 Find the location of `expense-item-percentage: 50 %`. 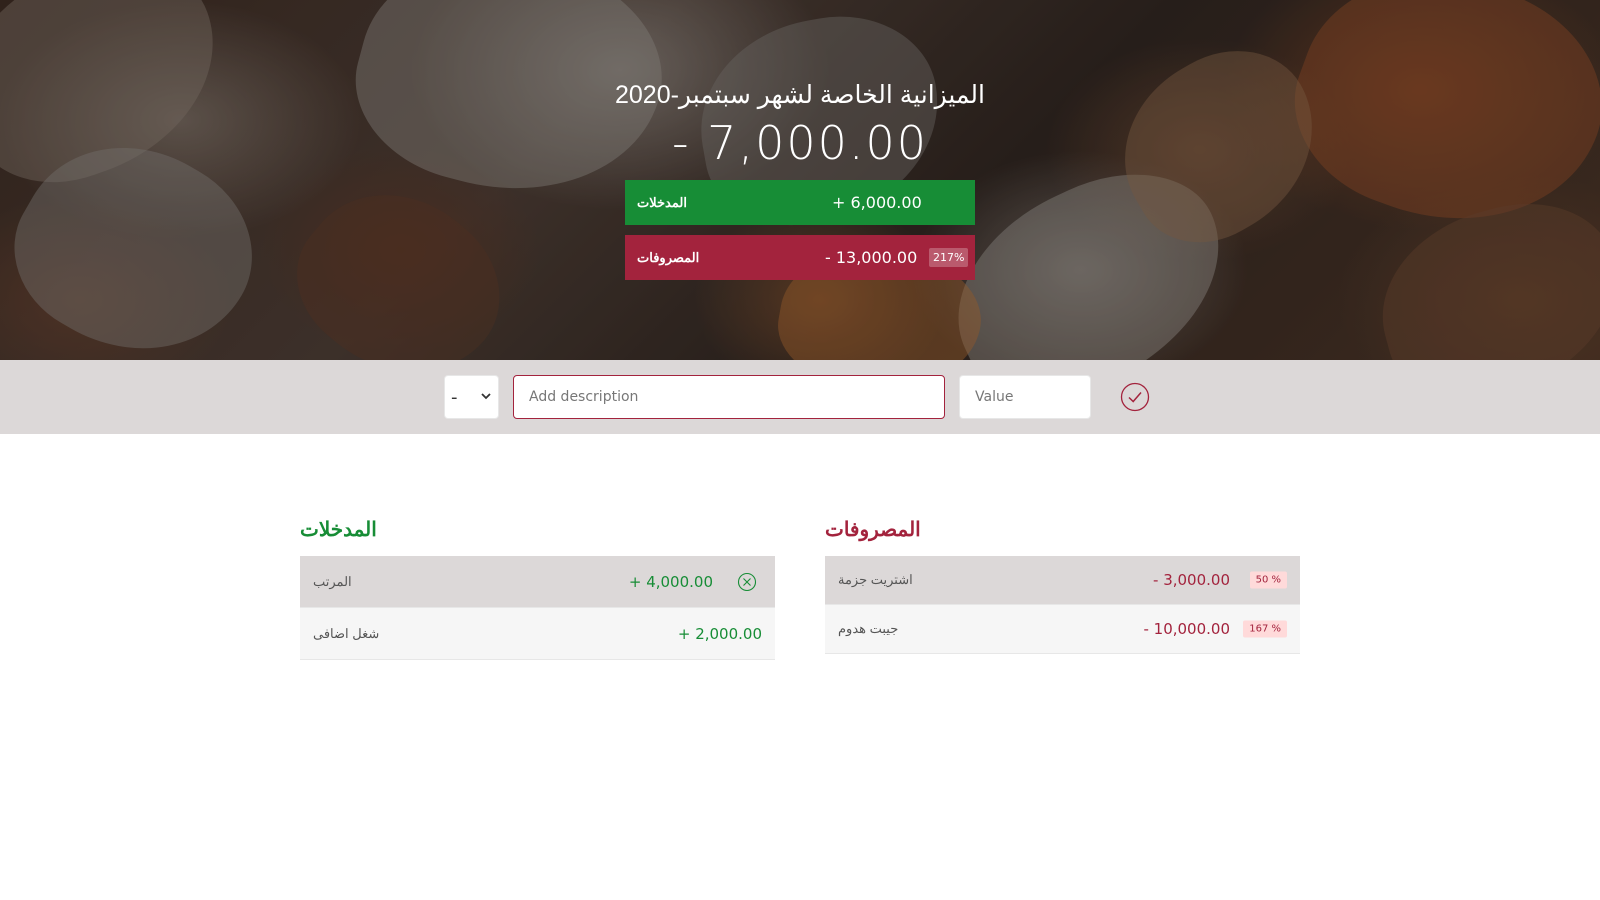

expense-item-percentage: 50 % is located at coordinates (1268, 580).